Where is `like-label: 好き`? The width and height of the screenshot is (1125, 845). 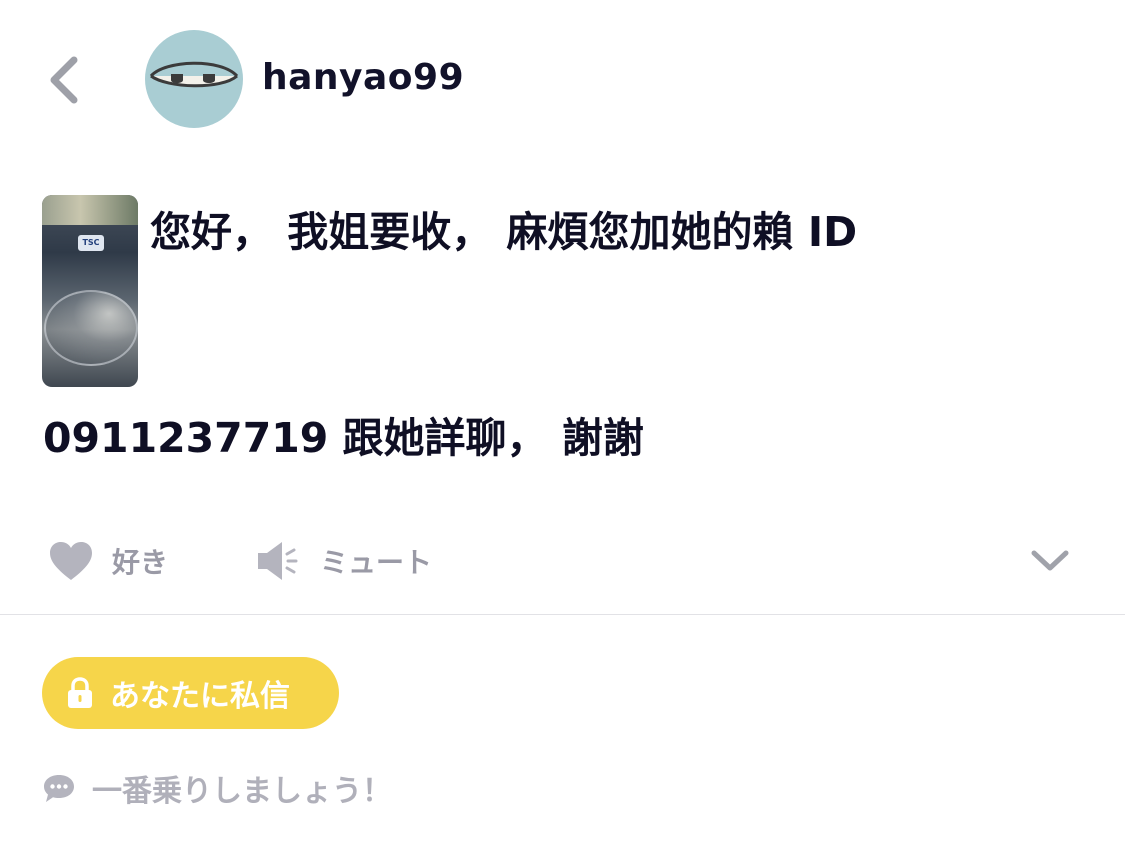
like-label: 好き is located at coordinates (140, 562).